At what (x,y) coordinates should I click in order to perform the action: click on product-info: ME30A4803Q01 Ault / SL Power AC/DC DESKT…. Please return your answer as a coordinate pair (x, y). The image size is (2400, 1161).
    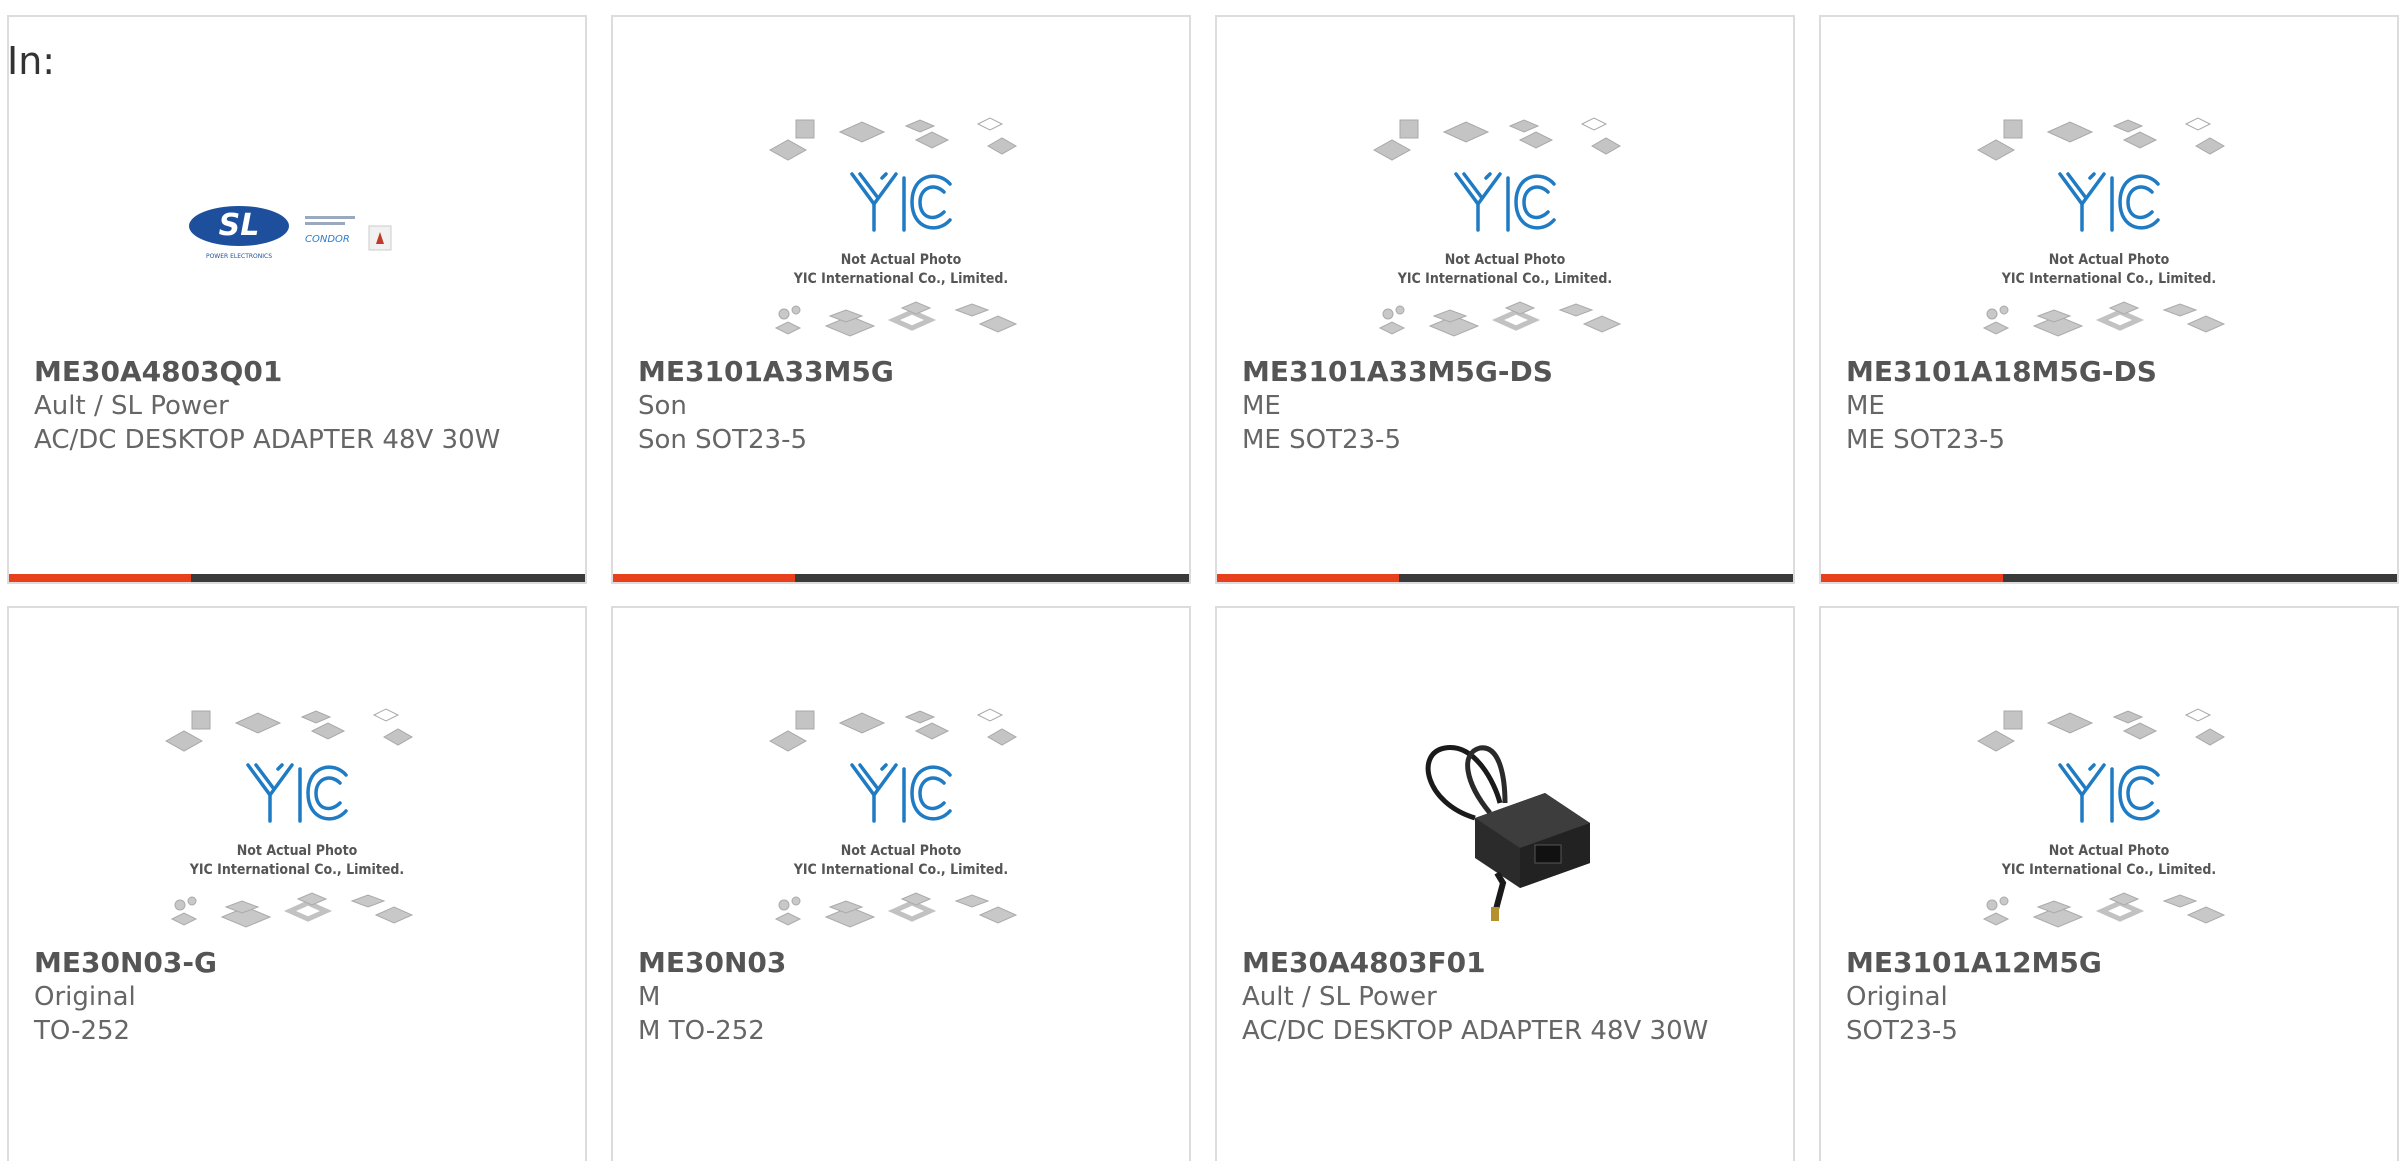
    Looking at the image, I should click on (299, 406).